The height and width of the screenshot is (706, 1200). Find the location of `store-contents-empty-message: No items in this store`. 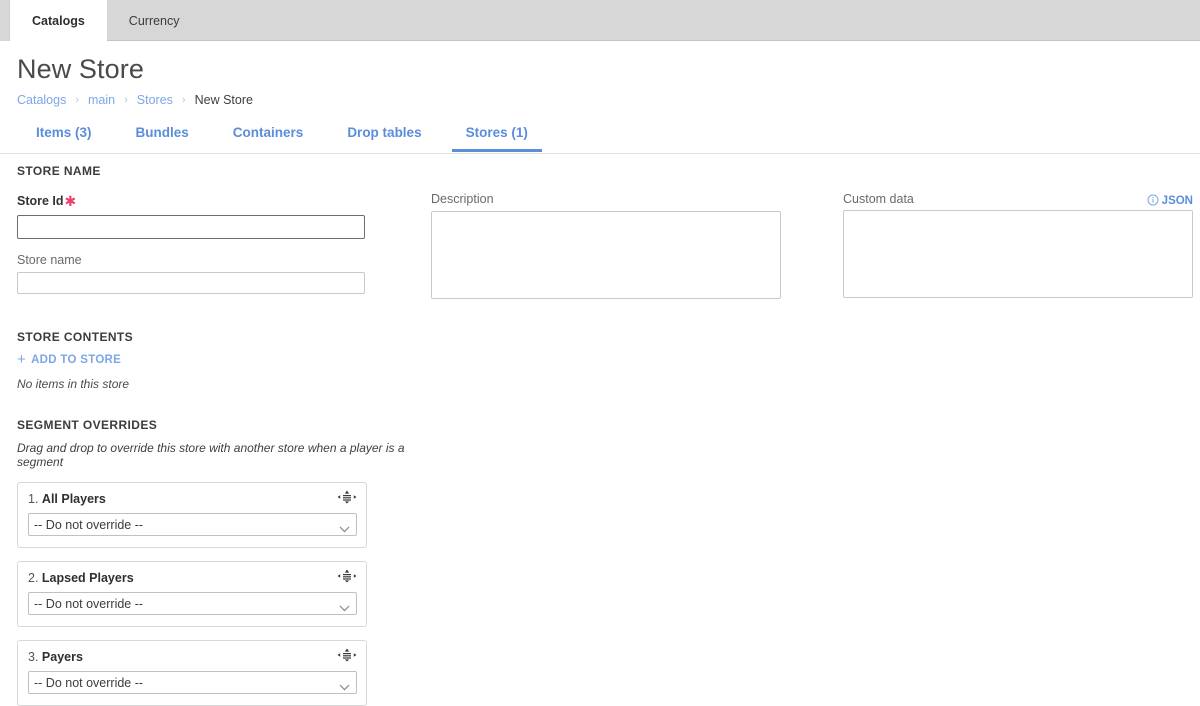

store-contents-empty-message: No items in this store is located at coordinates (73, 384).